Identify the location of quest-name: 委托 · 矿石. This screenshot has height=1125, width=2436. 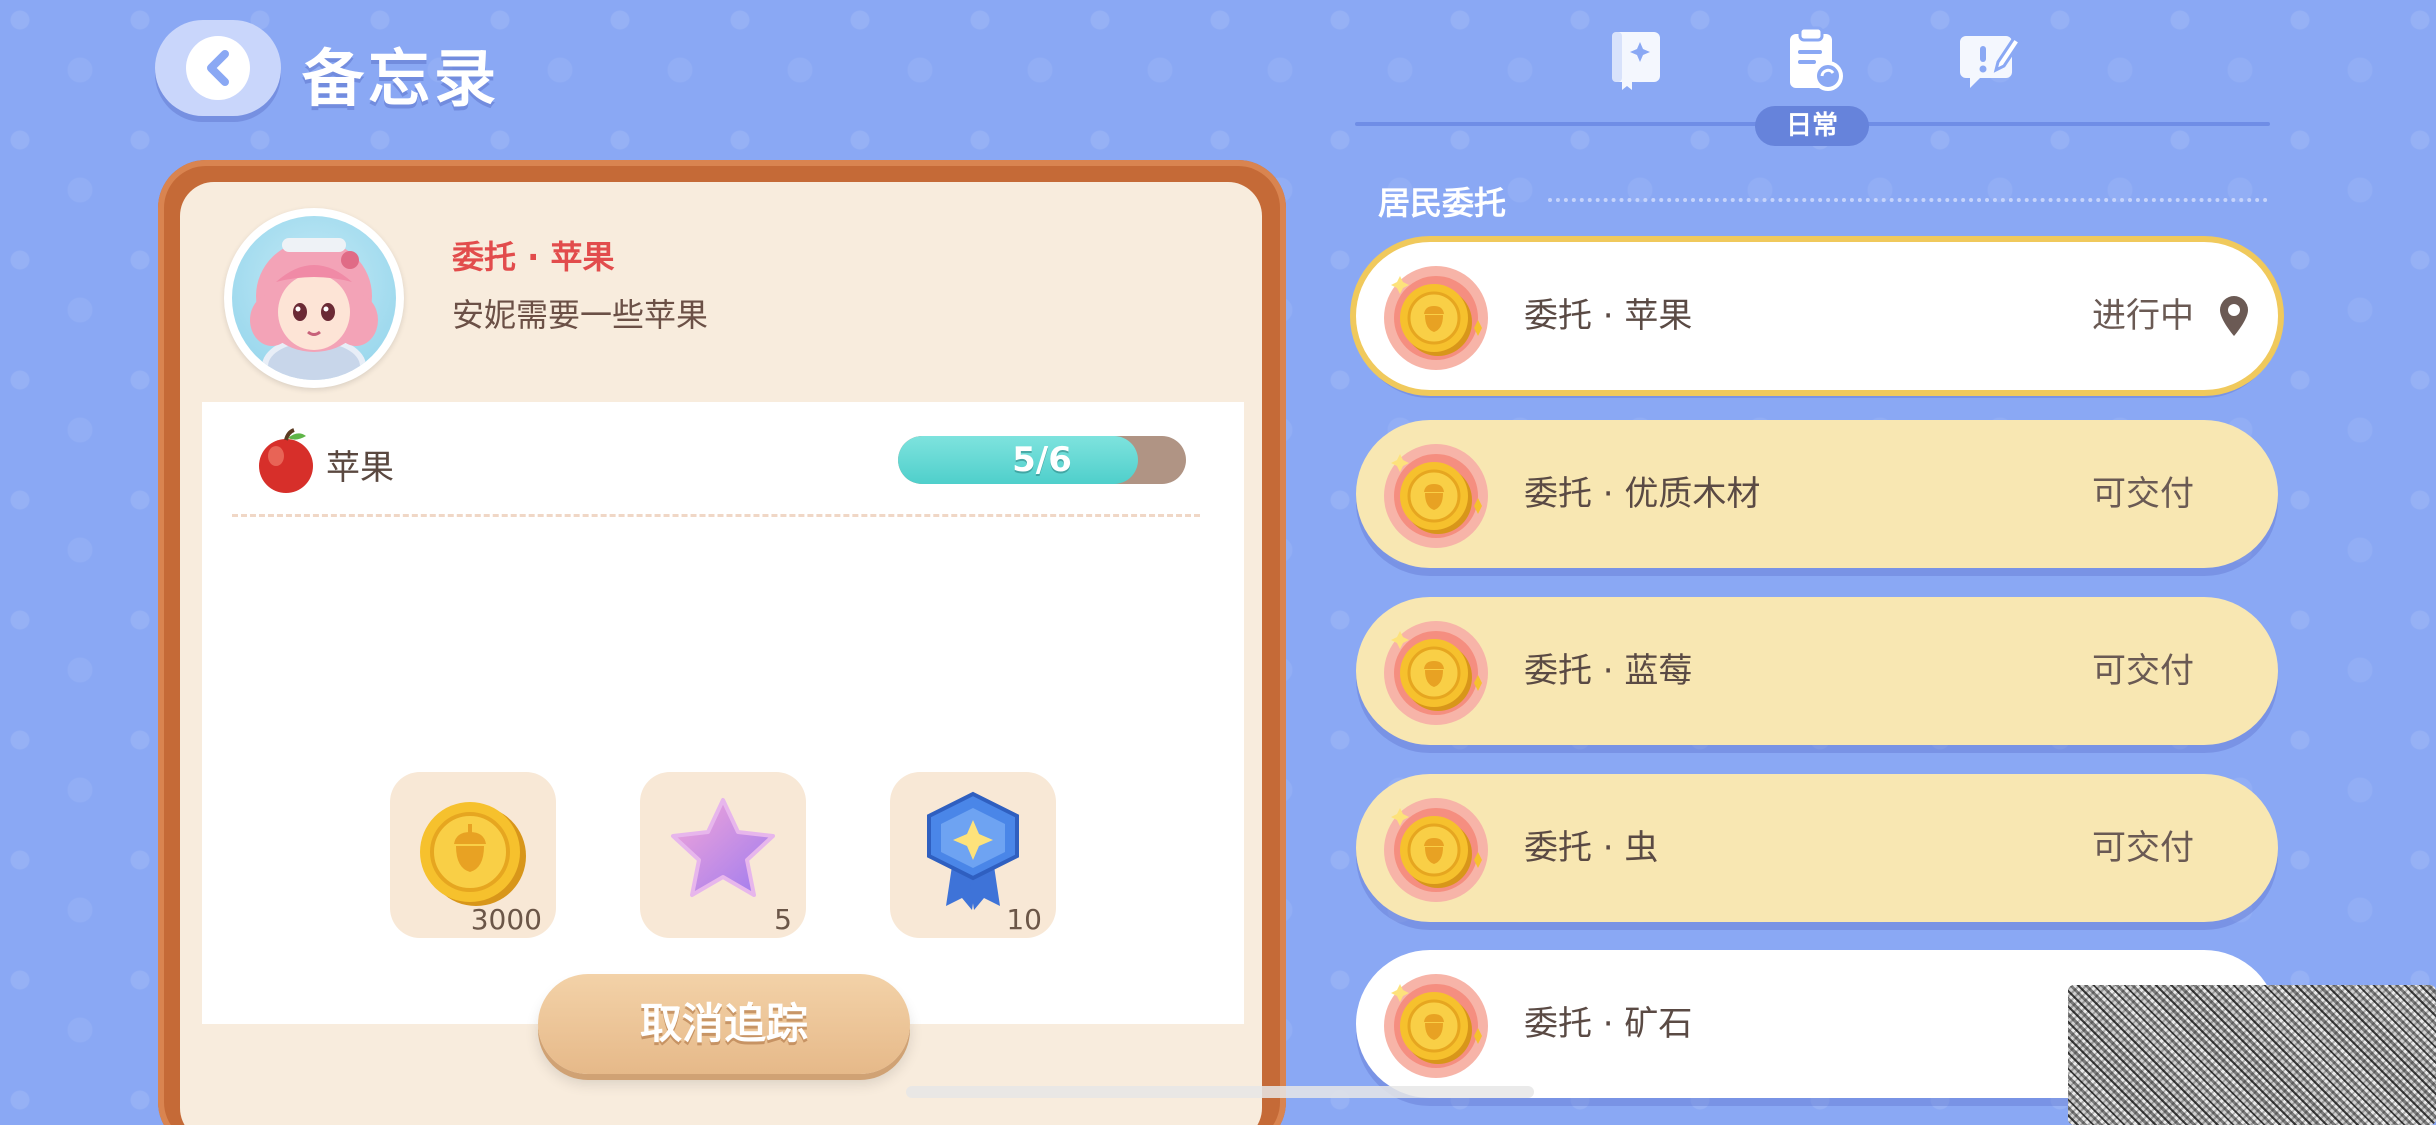
(1608, 1024).